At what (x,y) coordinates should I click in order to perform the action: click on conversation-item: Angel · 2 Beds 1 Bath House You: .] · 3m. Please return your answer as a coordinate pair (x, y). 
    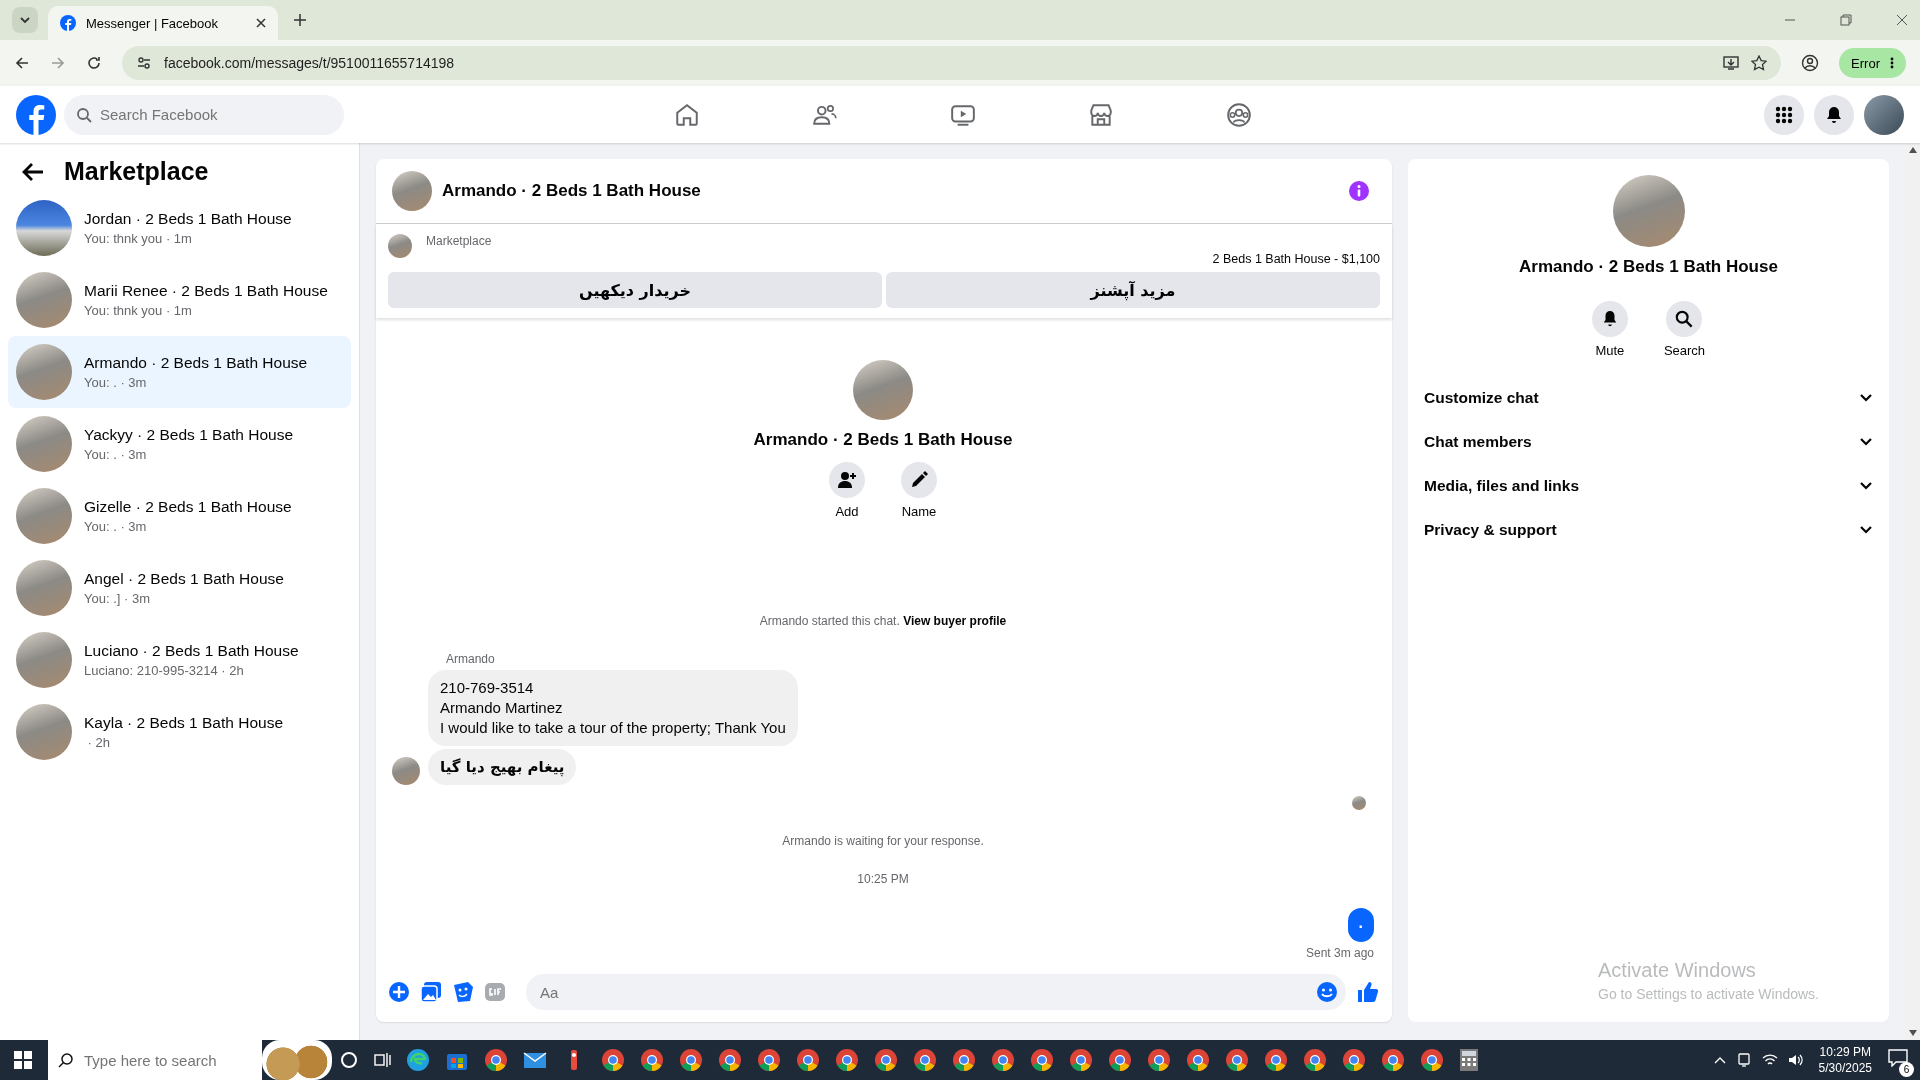
    Looking at the image, I should click on (179, 588).